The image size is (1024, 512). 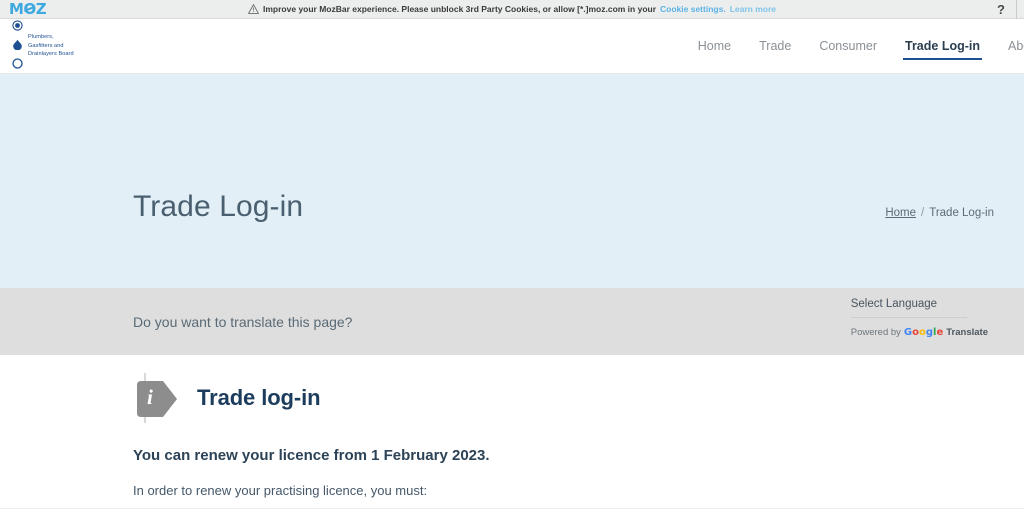 What do you see at coordinates (929, 332) in the screenshot?
I see `google-letter-g2: g` at bounding box center [929, 332].